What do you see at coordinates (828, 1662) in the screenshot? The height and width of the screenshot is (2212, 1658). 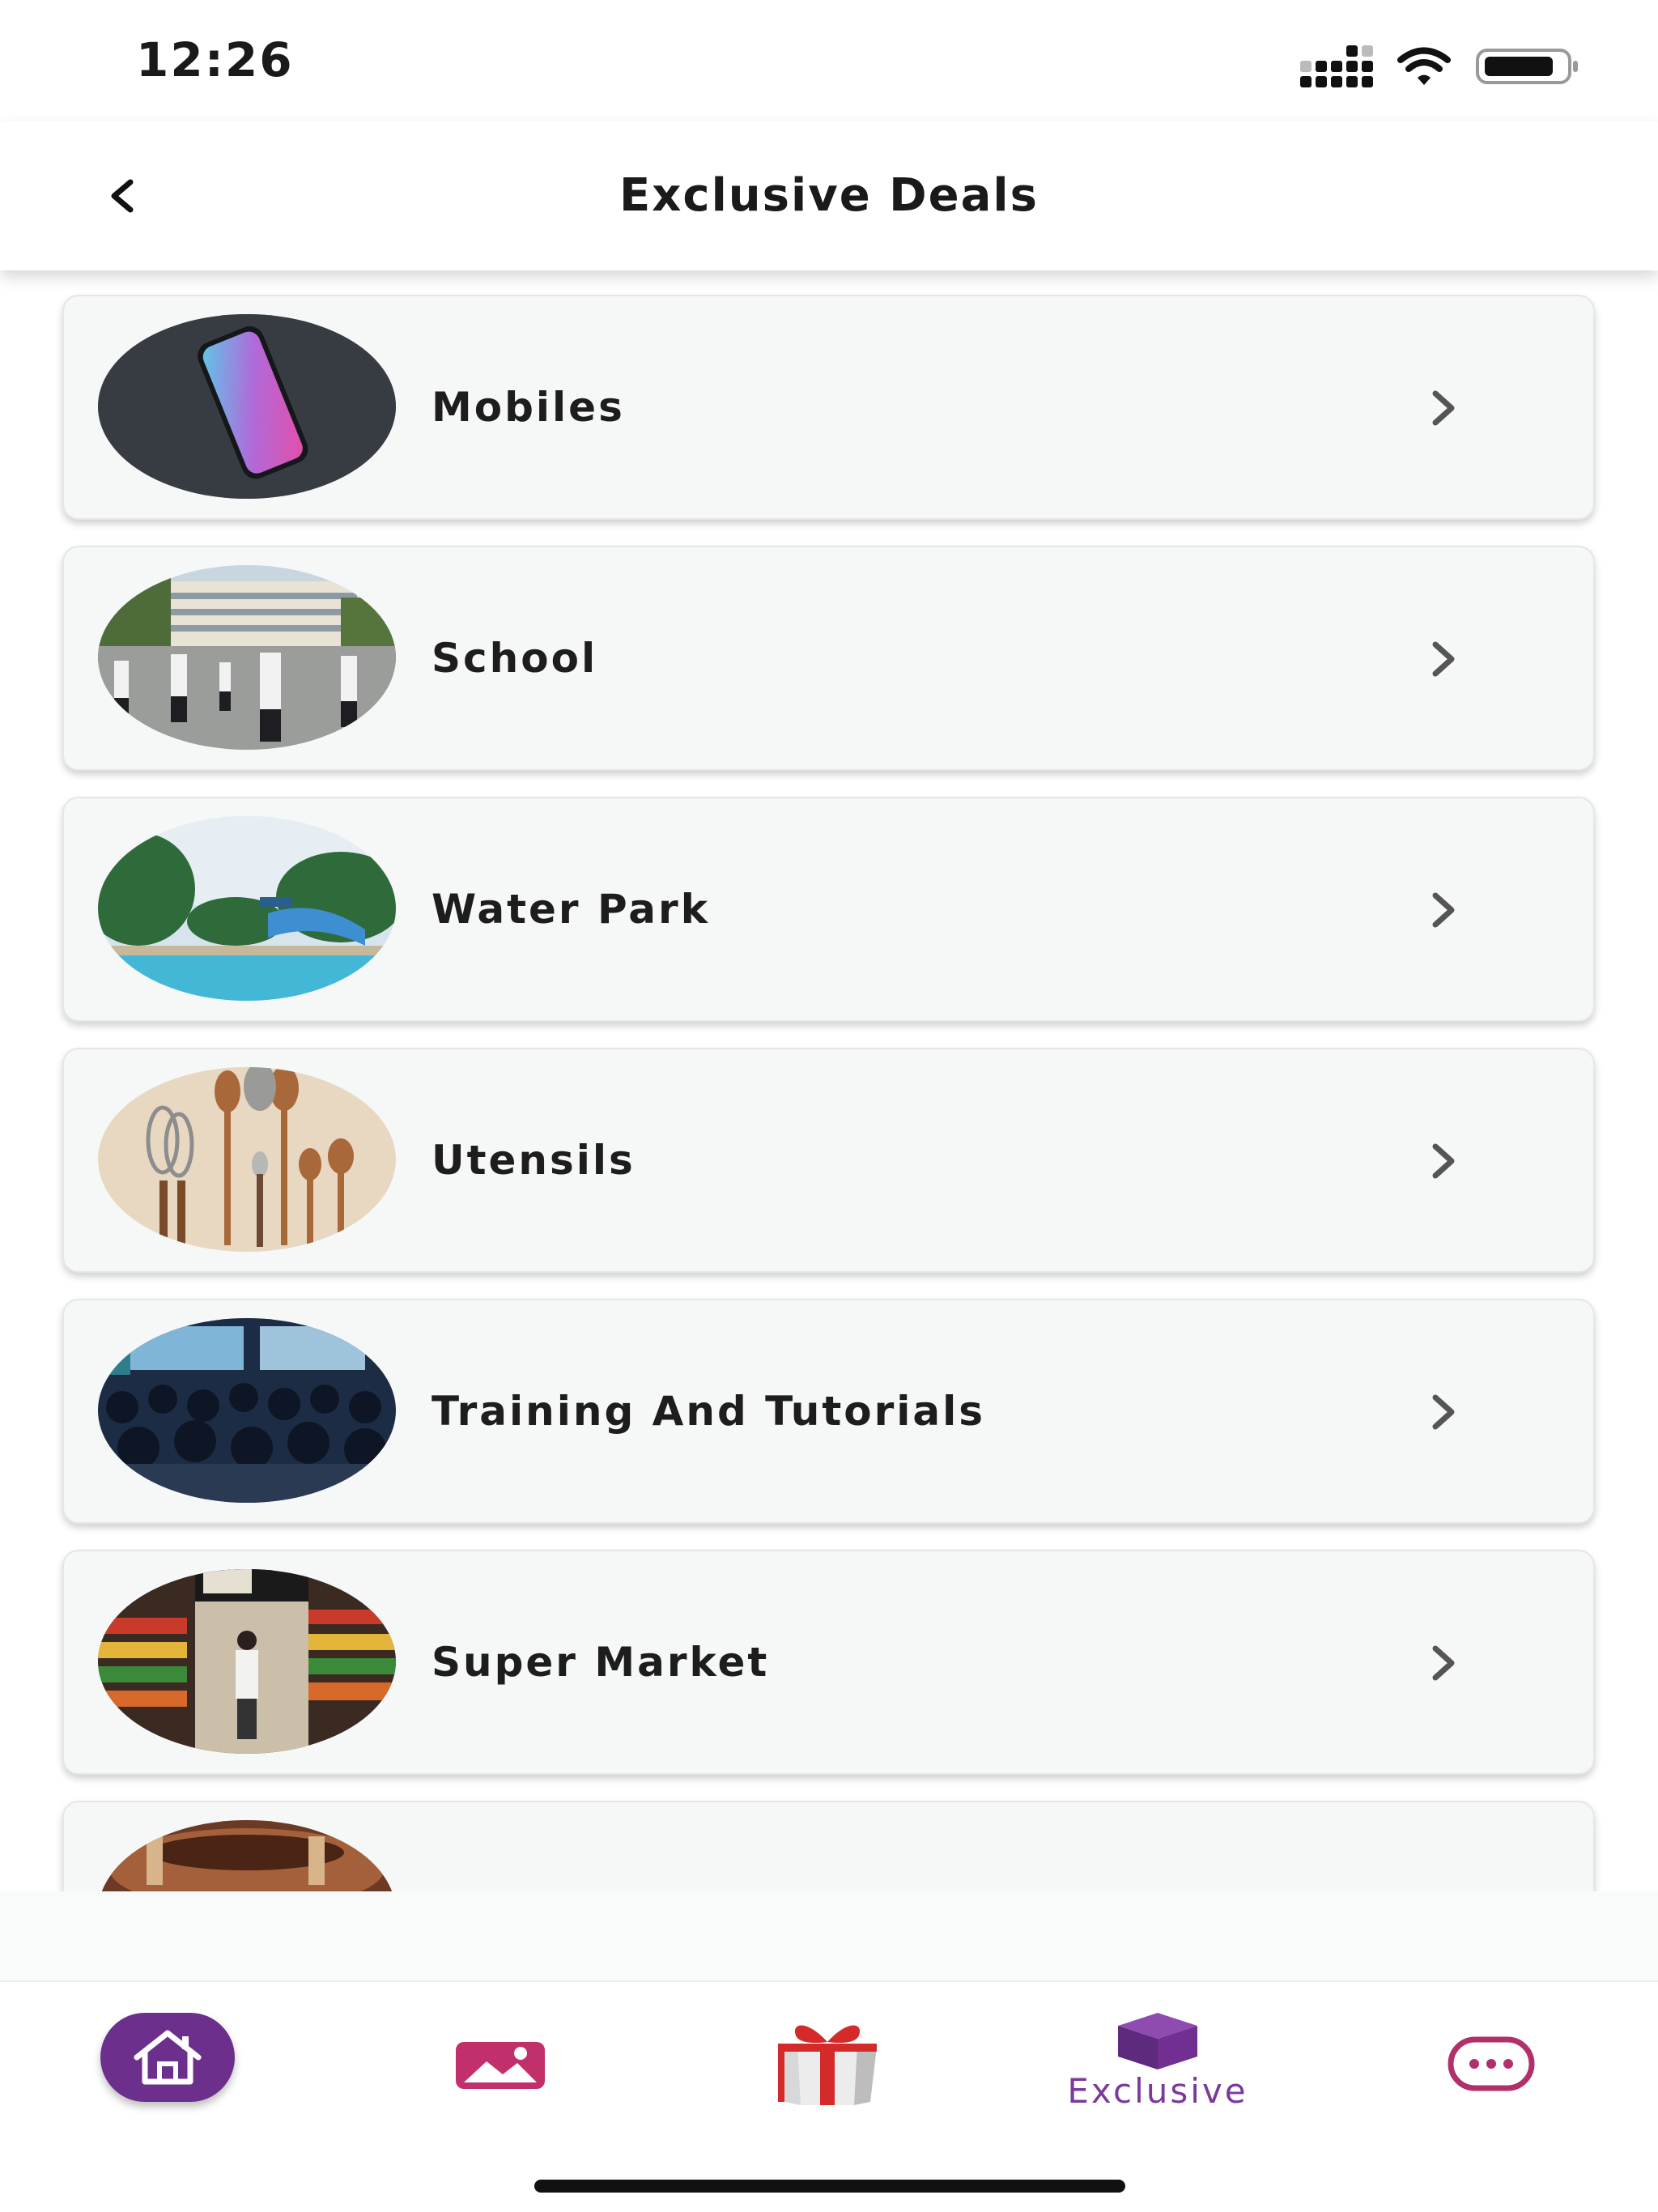 I see `deal-card-super-market: Super Market` at bounding box center [828, 1662].